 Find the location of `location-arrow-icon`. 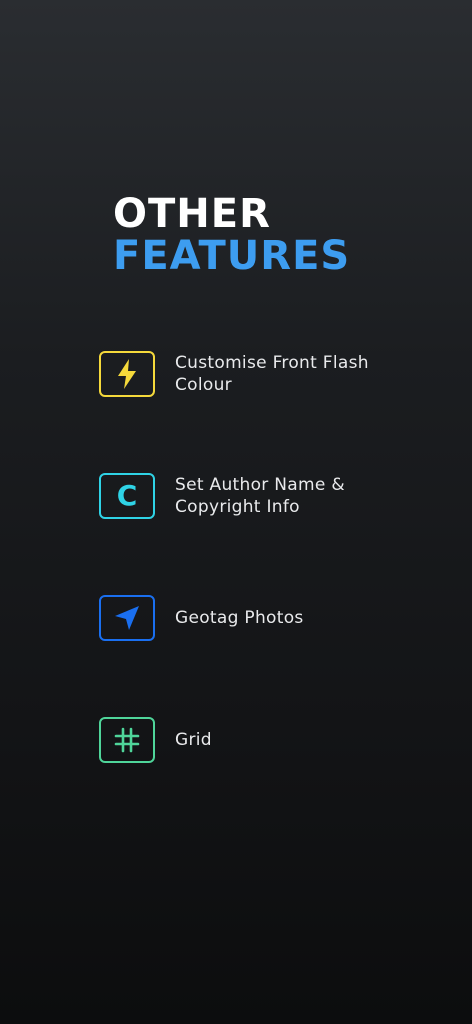

location-arrow-icon is located at coordinates (127, 618).